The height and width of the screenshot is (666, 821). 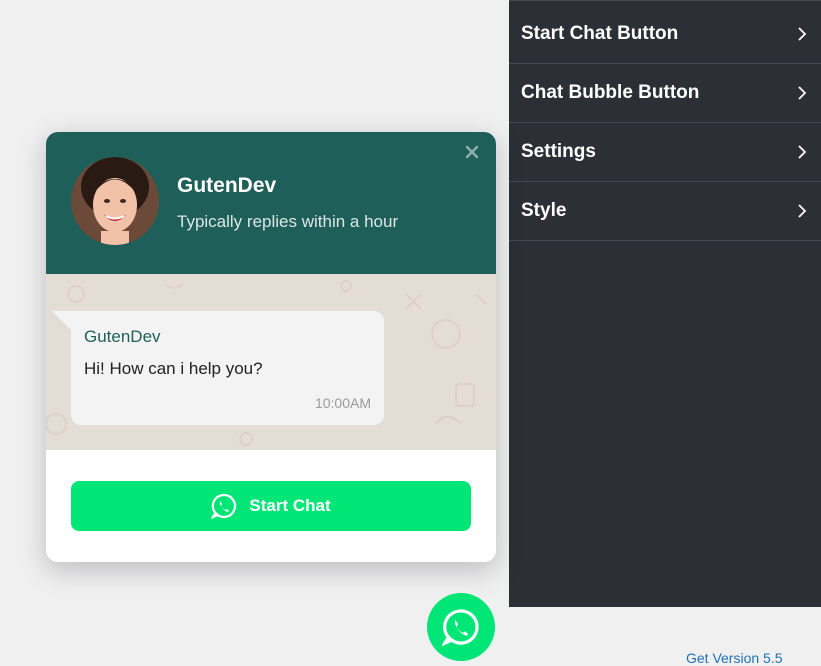 I want to click on panel-item-start-chat-button: Start Chat Button, so click(x=665, y=34).